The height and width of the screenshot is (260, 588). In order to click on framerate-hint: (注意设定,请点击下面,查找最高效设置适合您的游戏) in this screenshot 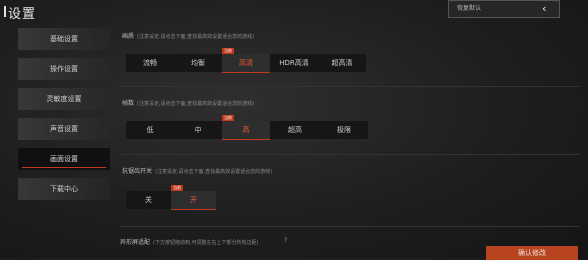, I will do `click(196, 104)`.